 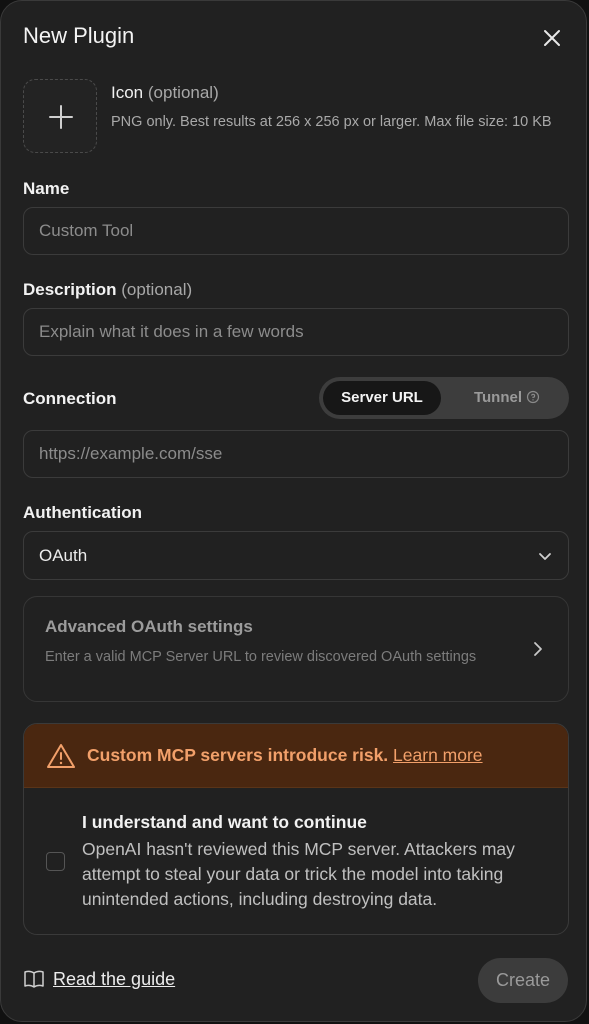 I want to click on name-input, so click(x=296, y=231).